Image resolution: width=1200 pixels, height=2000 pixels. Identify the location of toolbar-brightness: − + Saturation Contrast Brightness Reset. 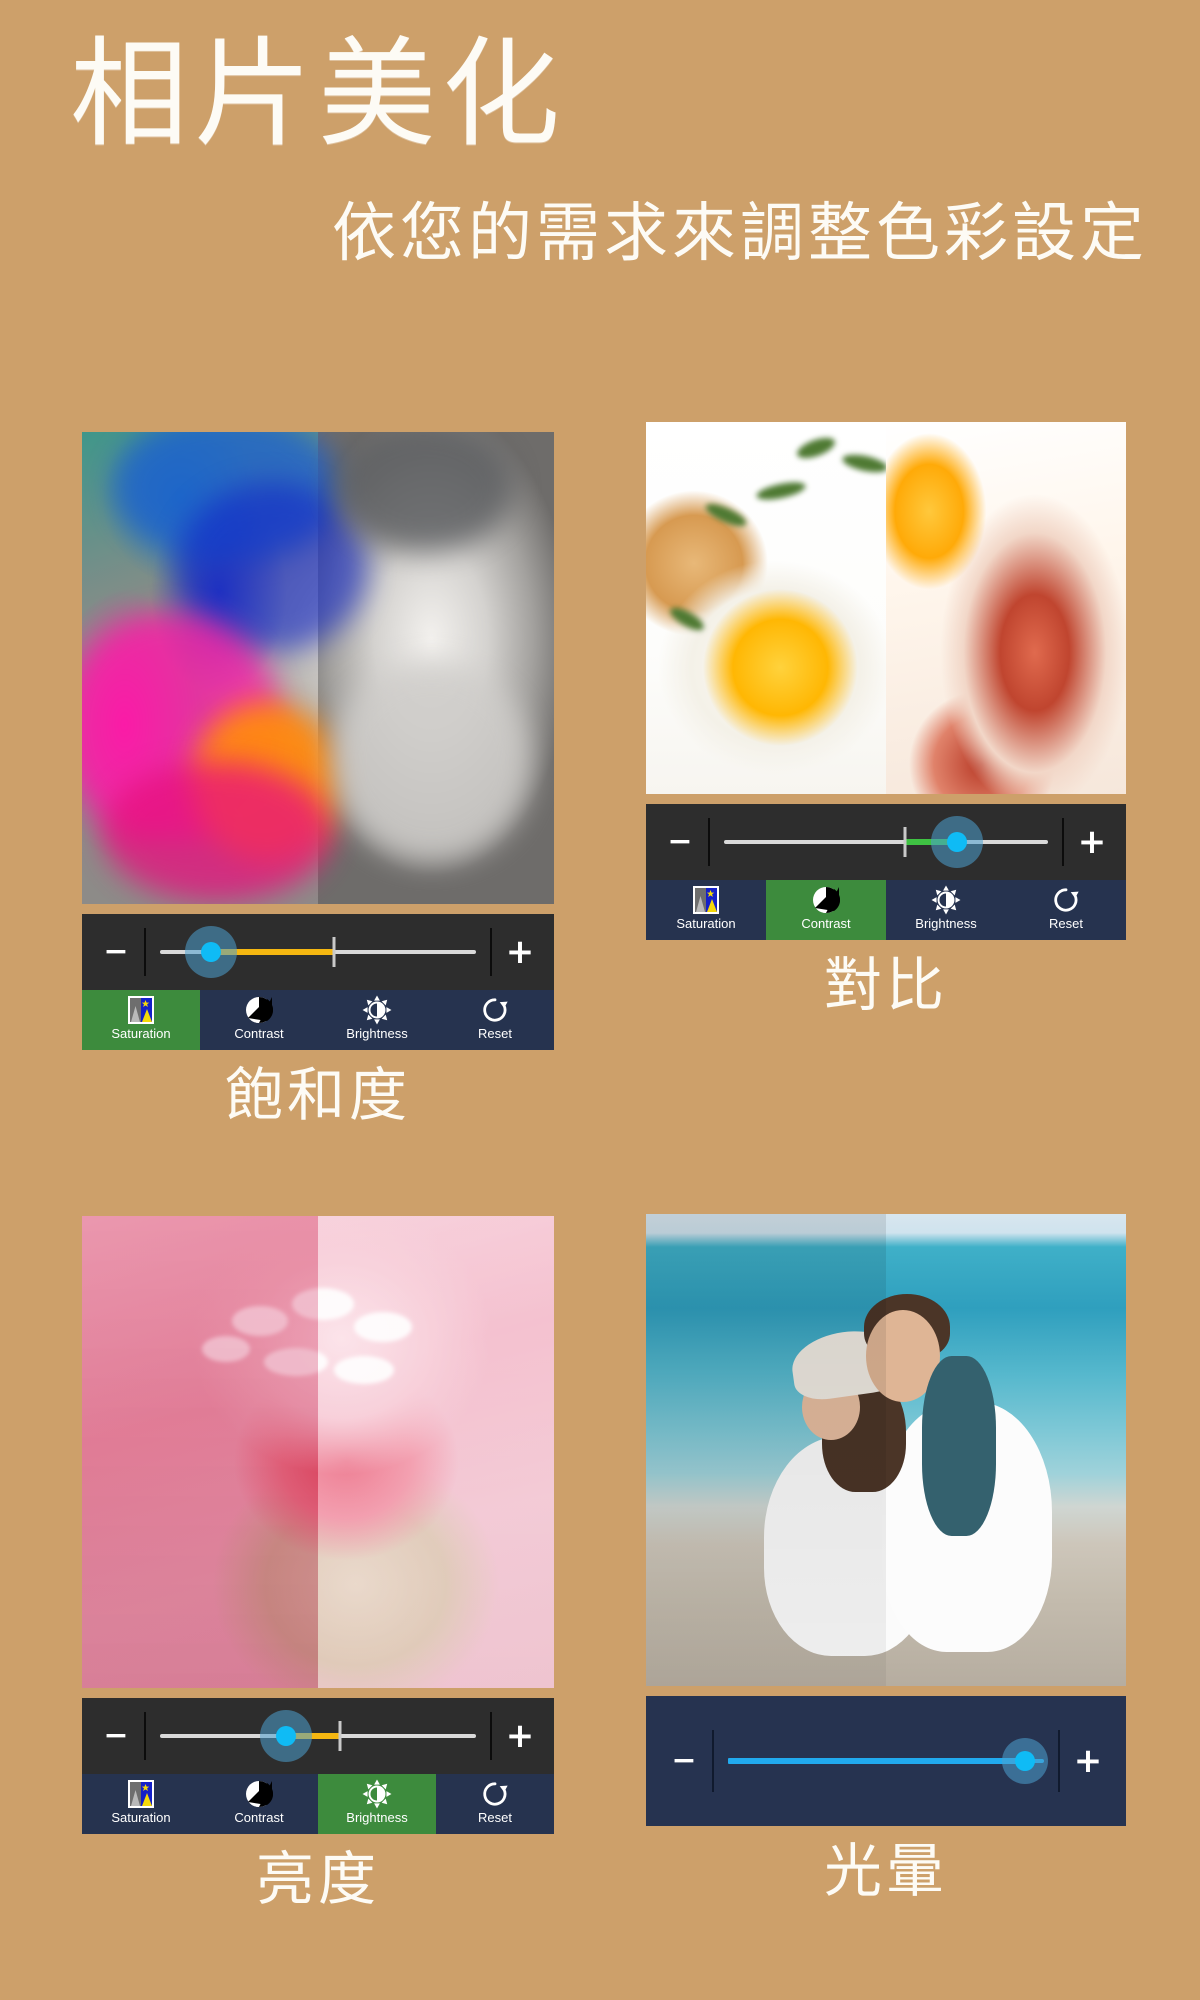
(318, 1766).